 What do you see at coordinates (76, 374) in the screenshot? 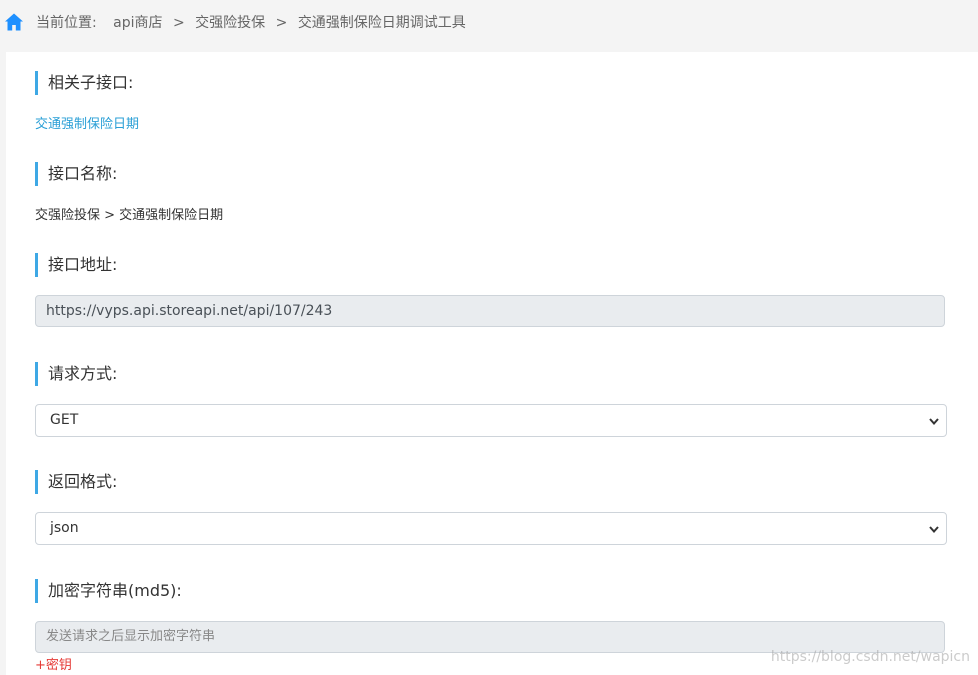
I see `section-title-method: 请求方式:` at bounding box center [76, 374].